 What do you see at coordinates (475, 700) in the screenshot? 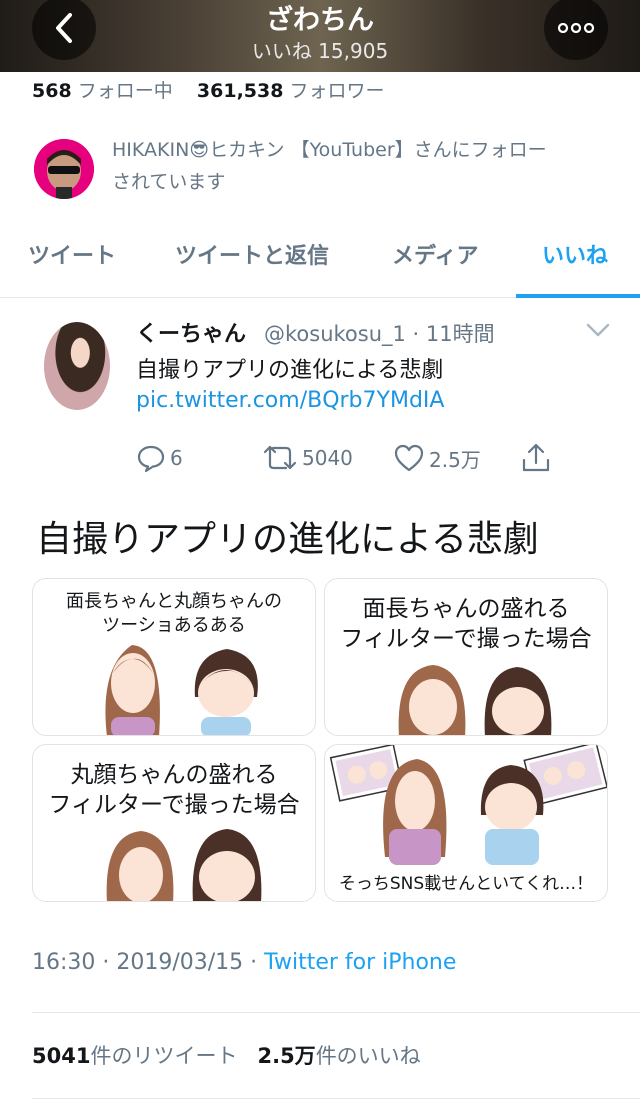
I see `filtered-girls-illustration` at bounding box center [475, 700].